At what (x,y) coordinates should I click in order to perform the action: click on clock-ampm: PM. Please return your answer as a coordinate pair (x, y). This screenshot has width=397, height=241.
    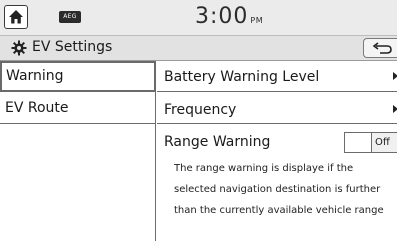
    Looking at the image, I should click on (257, 20).